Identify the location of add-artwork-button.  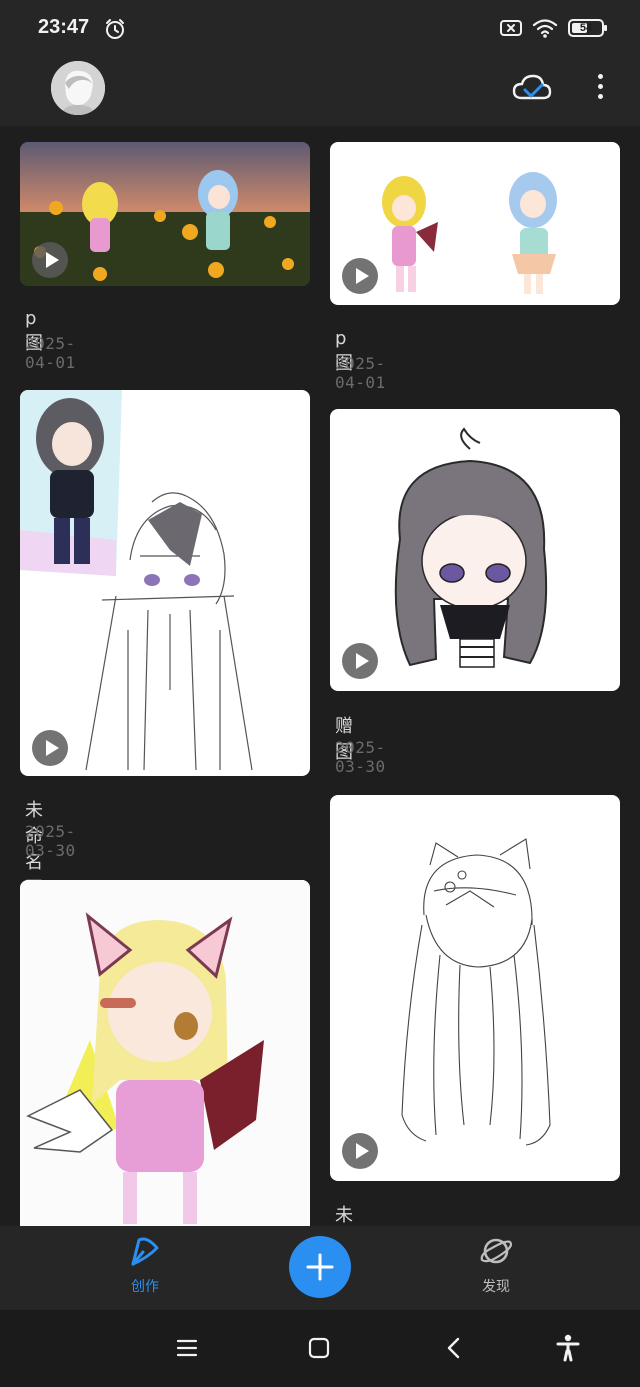
(320, 1267).